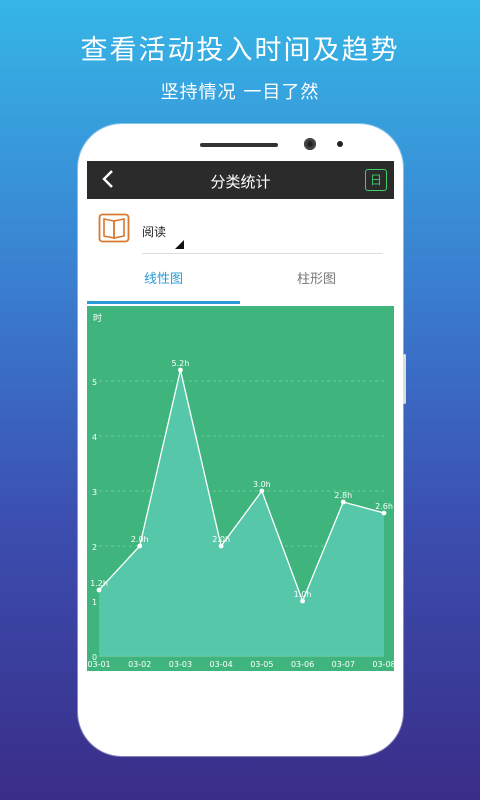 This screenshot has width=480, height=800. What do you see at coordinates (94, 382) in the screenshot?
I see `y-tick-label: 5` at bounding box center [94, 382].